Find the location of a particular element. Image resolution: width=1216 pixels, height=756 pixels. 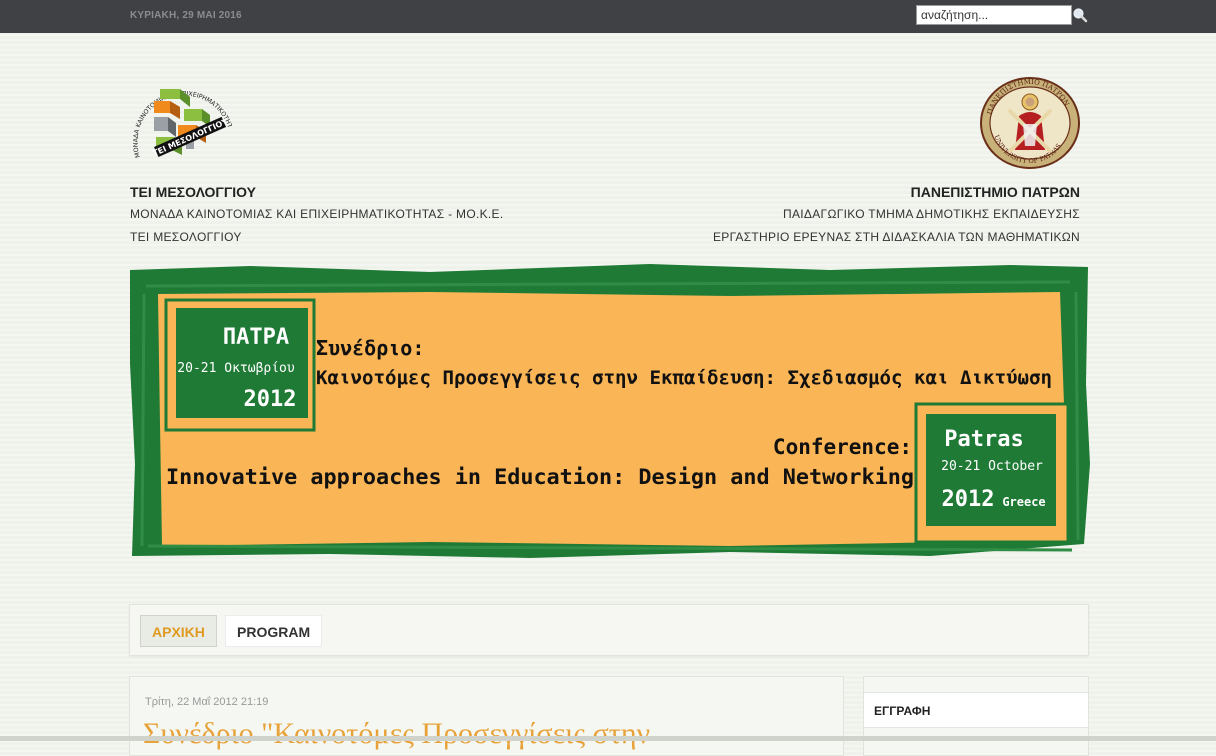

current-date: ΚΥΡΙΑΚΗ, 29 ΜΑΙ 2016 is located at coordinates (186, 15).